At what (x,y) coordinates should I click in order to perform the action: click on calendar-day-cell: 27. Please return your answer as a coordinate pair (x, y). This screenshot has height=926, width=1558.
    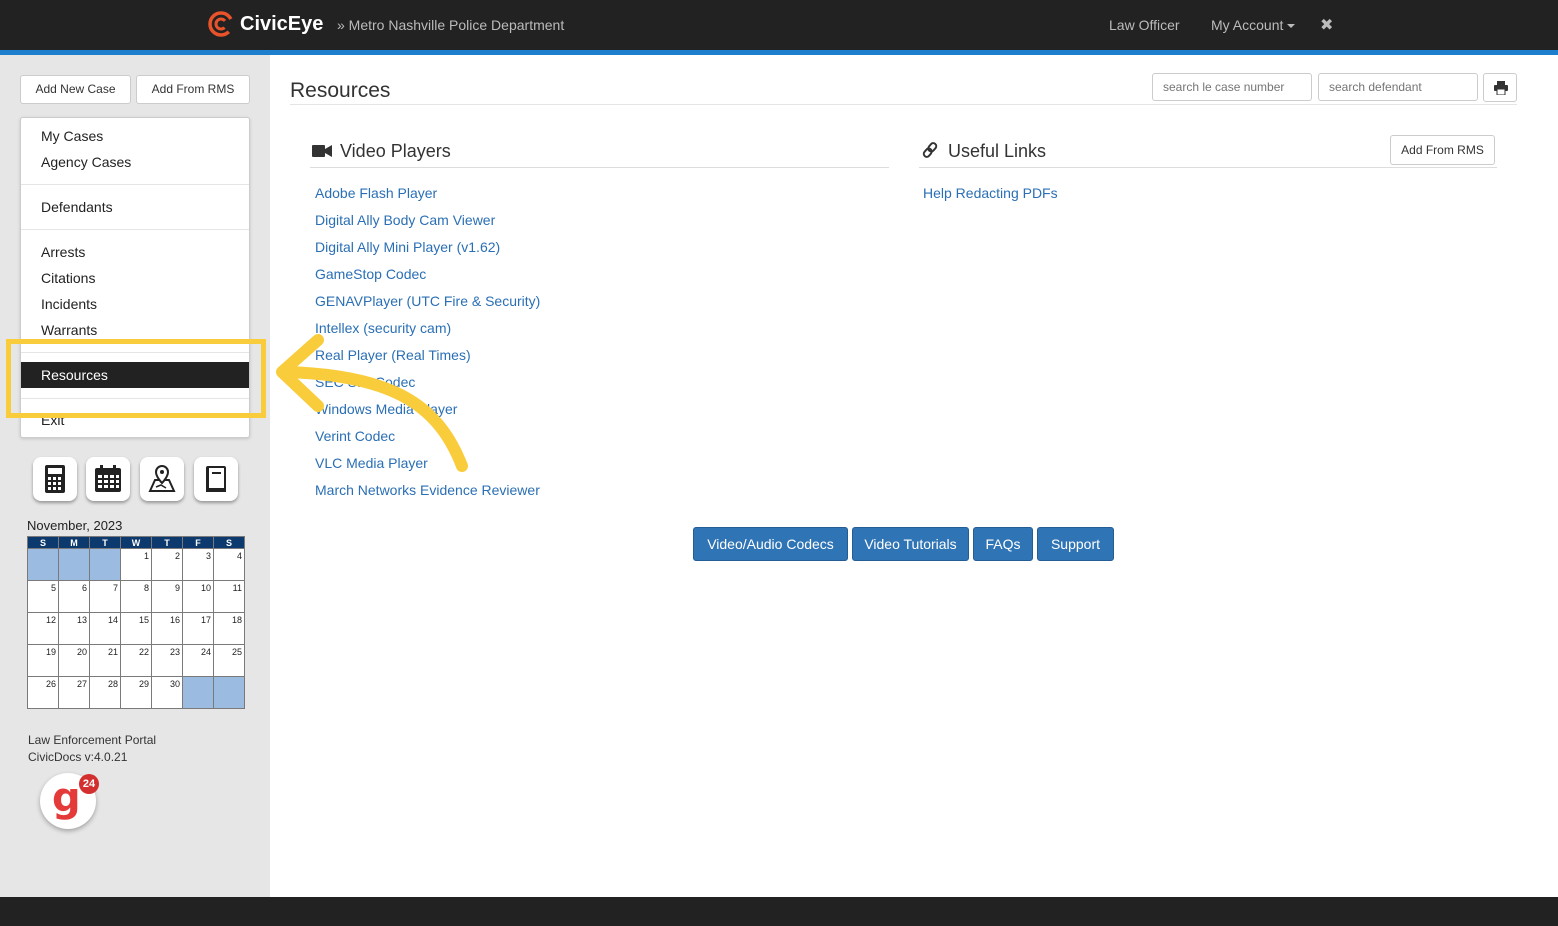
    Looking at the image, I should click on (74, 692).